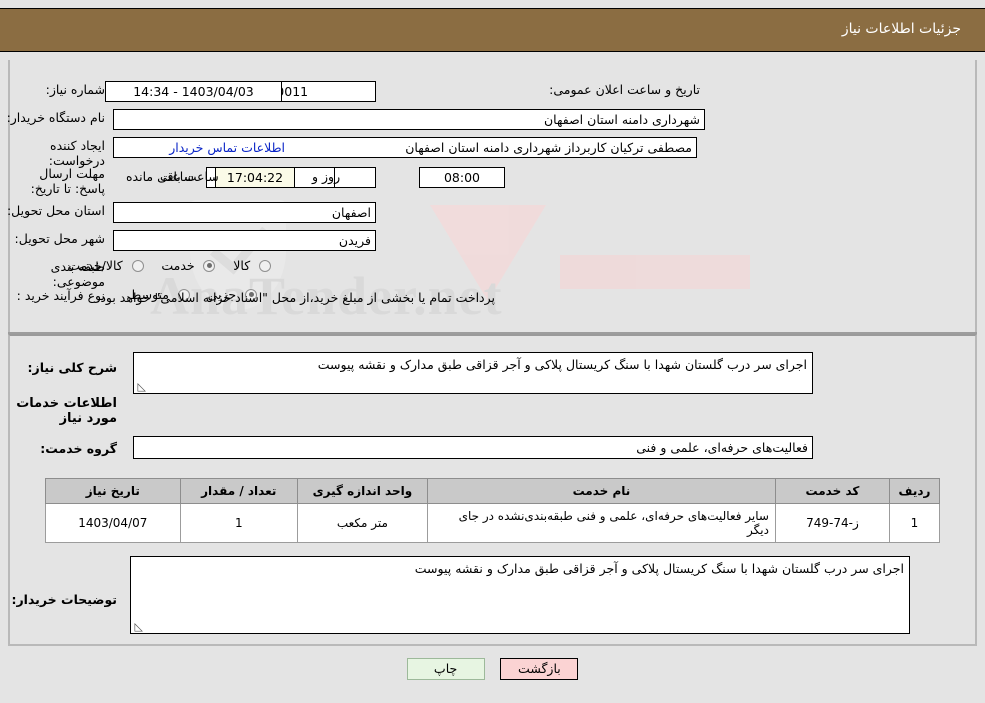  Describe the element at coordinates (492, 669) in the screenshot. I see `action-buttons: بازگشت چاپ` at that location.